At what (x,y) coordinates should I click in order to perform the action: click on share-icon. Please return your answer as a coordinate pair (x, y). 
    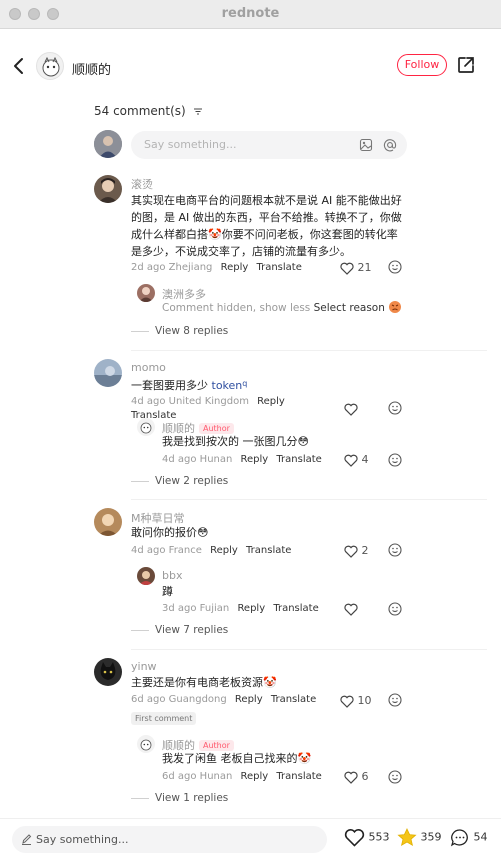
    Looking at the image, I should click on (466, 65).